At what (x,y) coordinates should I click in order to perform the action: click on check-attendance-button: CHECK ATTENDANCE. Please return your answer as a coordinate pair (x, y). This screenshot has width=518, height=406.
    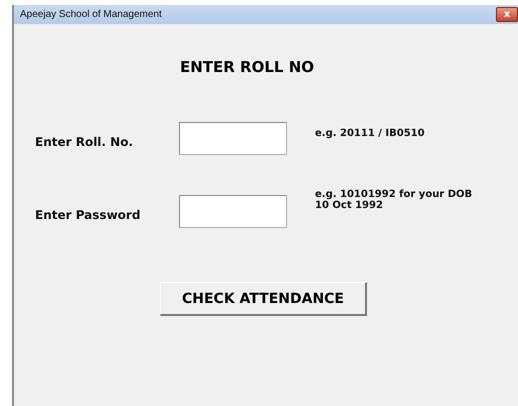
    Looking at the image, I should click on (263, 299).